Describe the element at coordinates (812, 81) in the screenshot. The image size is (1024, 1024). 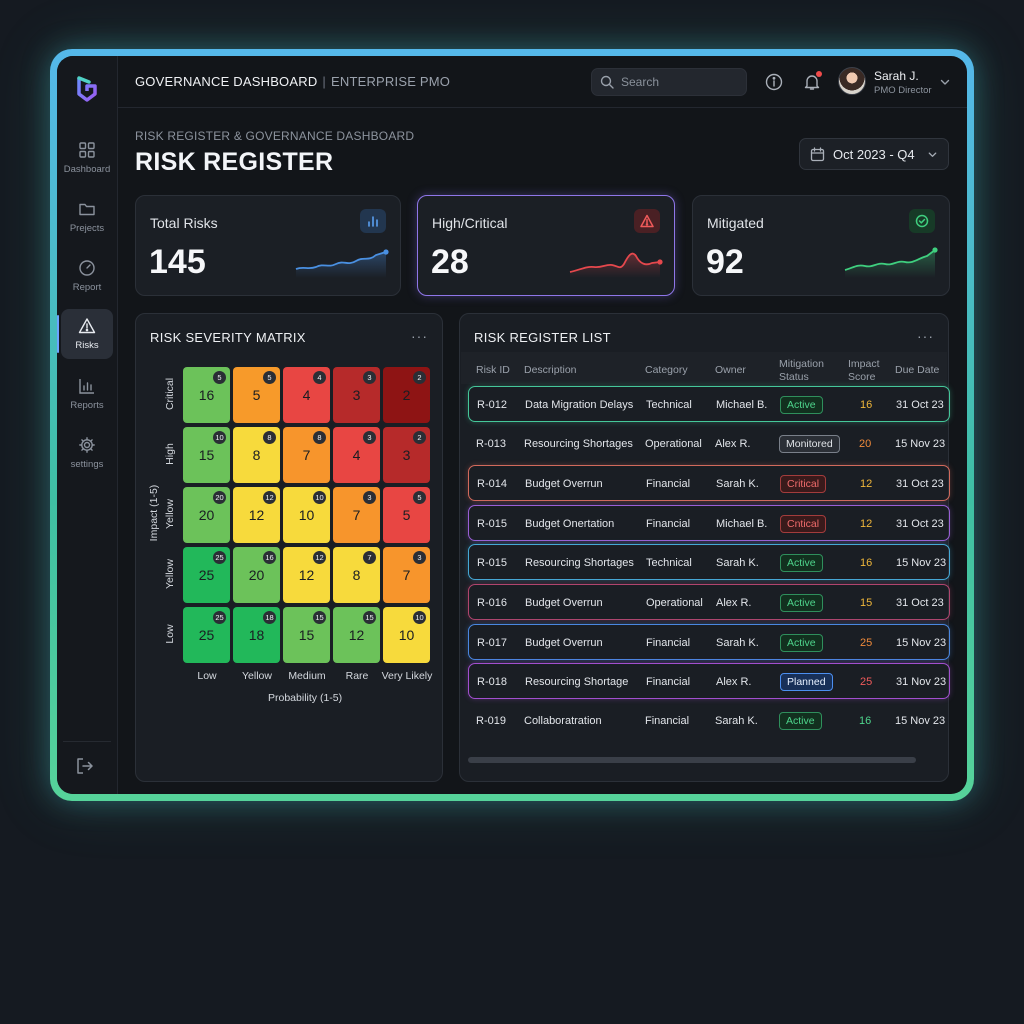
I see `notifications-button` at that location.